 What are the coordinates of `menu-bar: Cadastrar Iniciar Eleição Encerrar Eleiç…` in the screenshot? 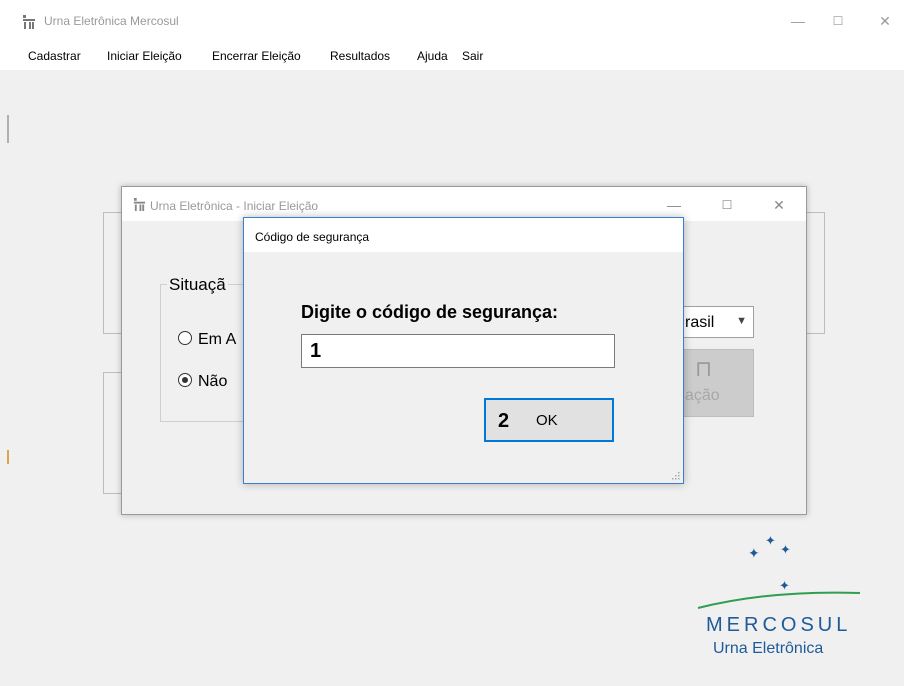 It's located at (452, 57).